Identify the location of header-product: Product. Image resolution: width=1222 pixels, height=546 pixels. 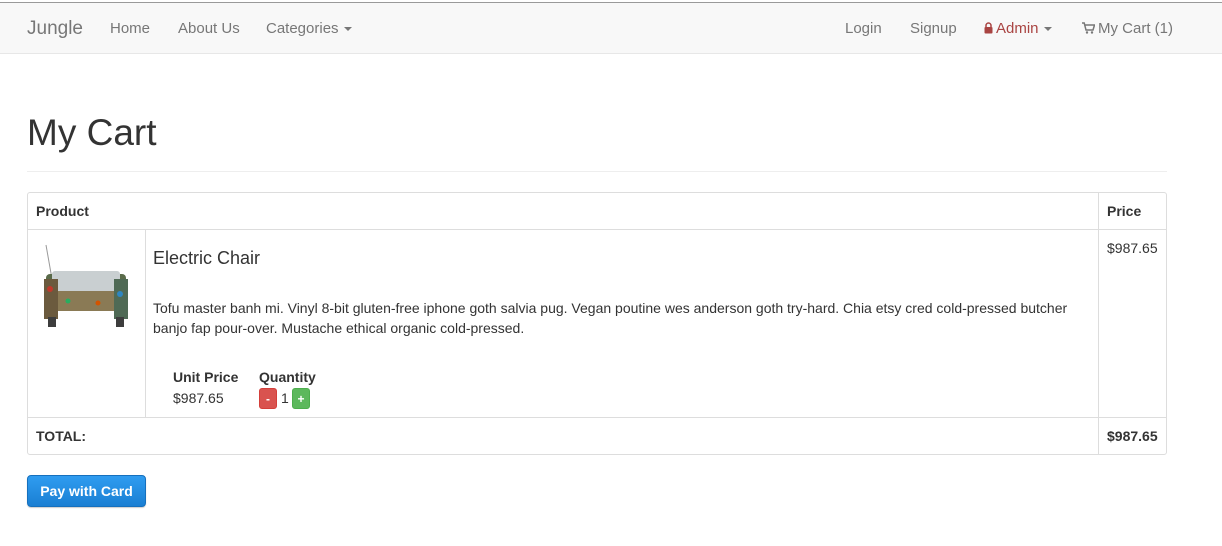
(62, 211).